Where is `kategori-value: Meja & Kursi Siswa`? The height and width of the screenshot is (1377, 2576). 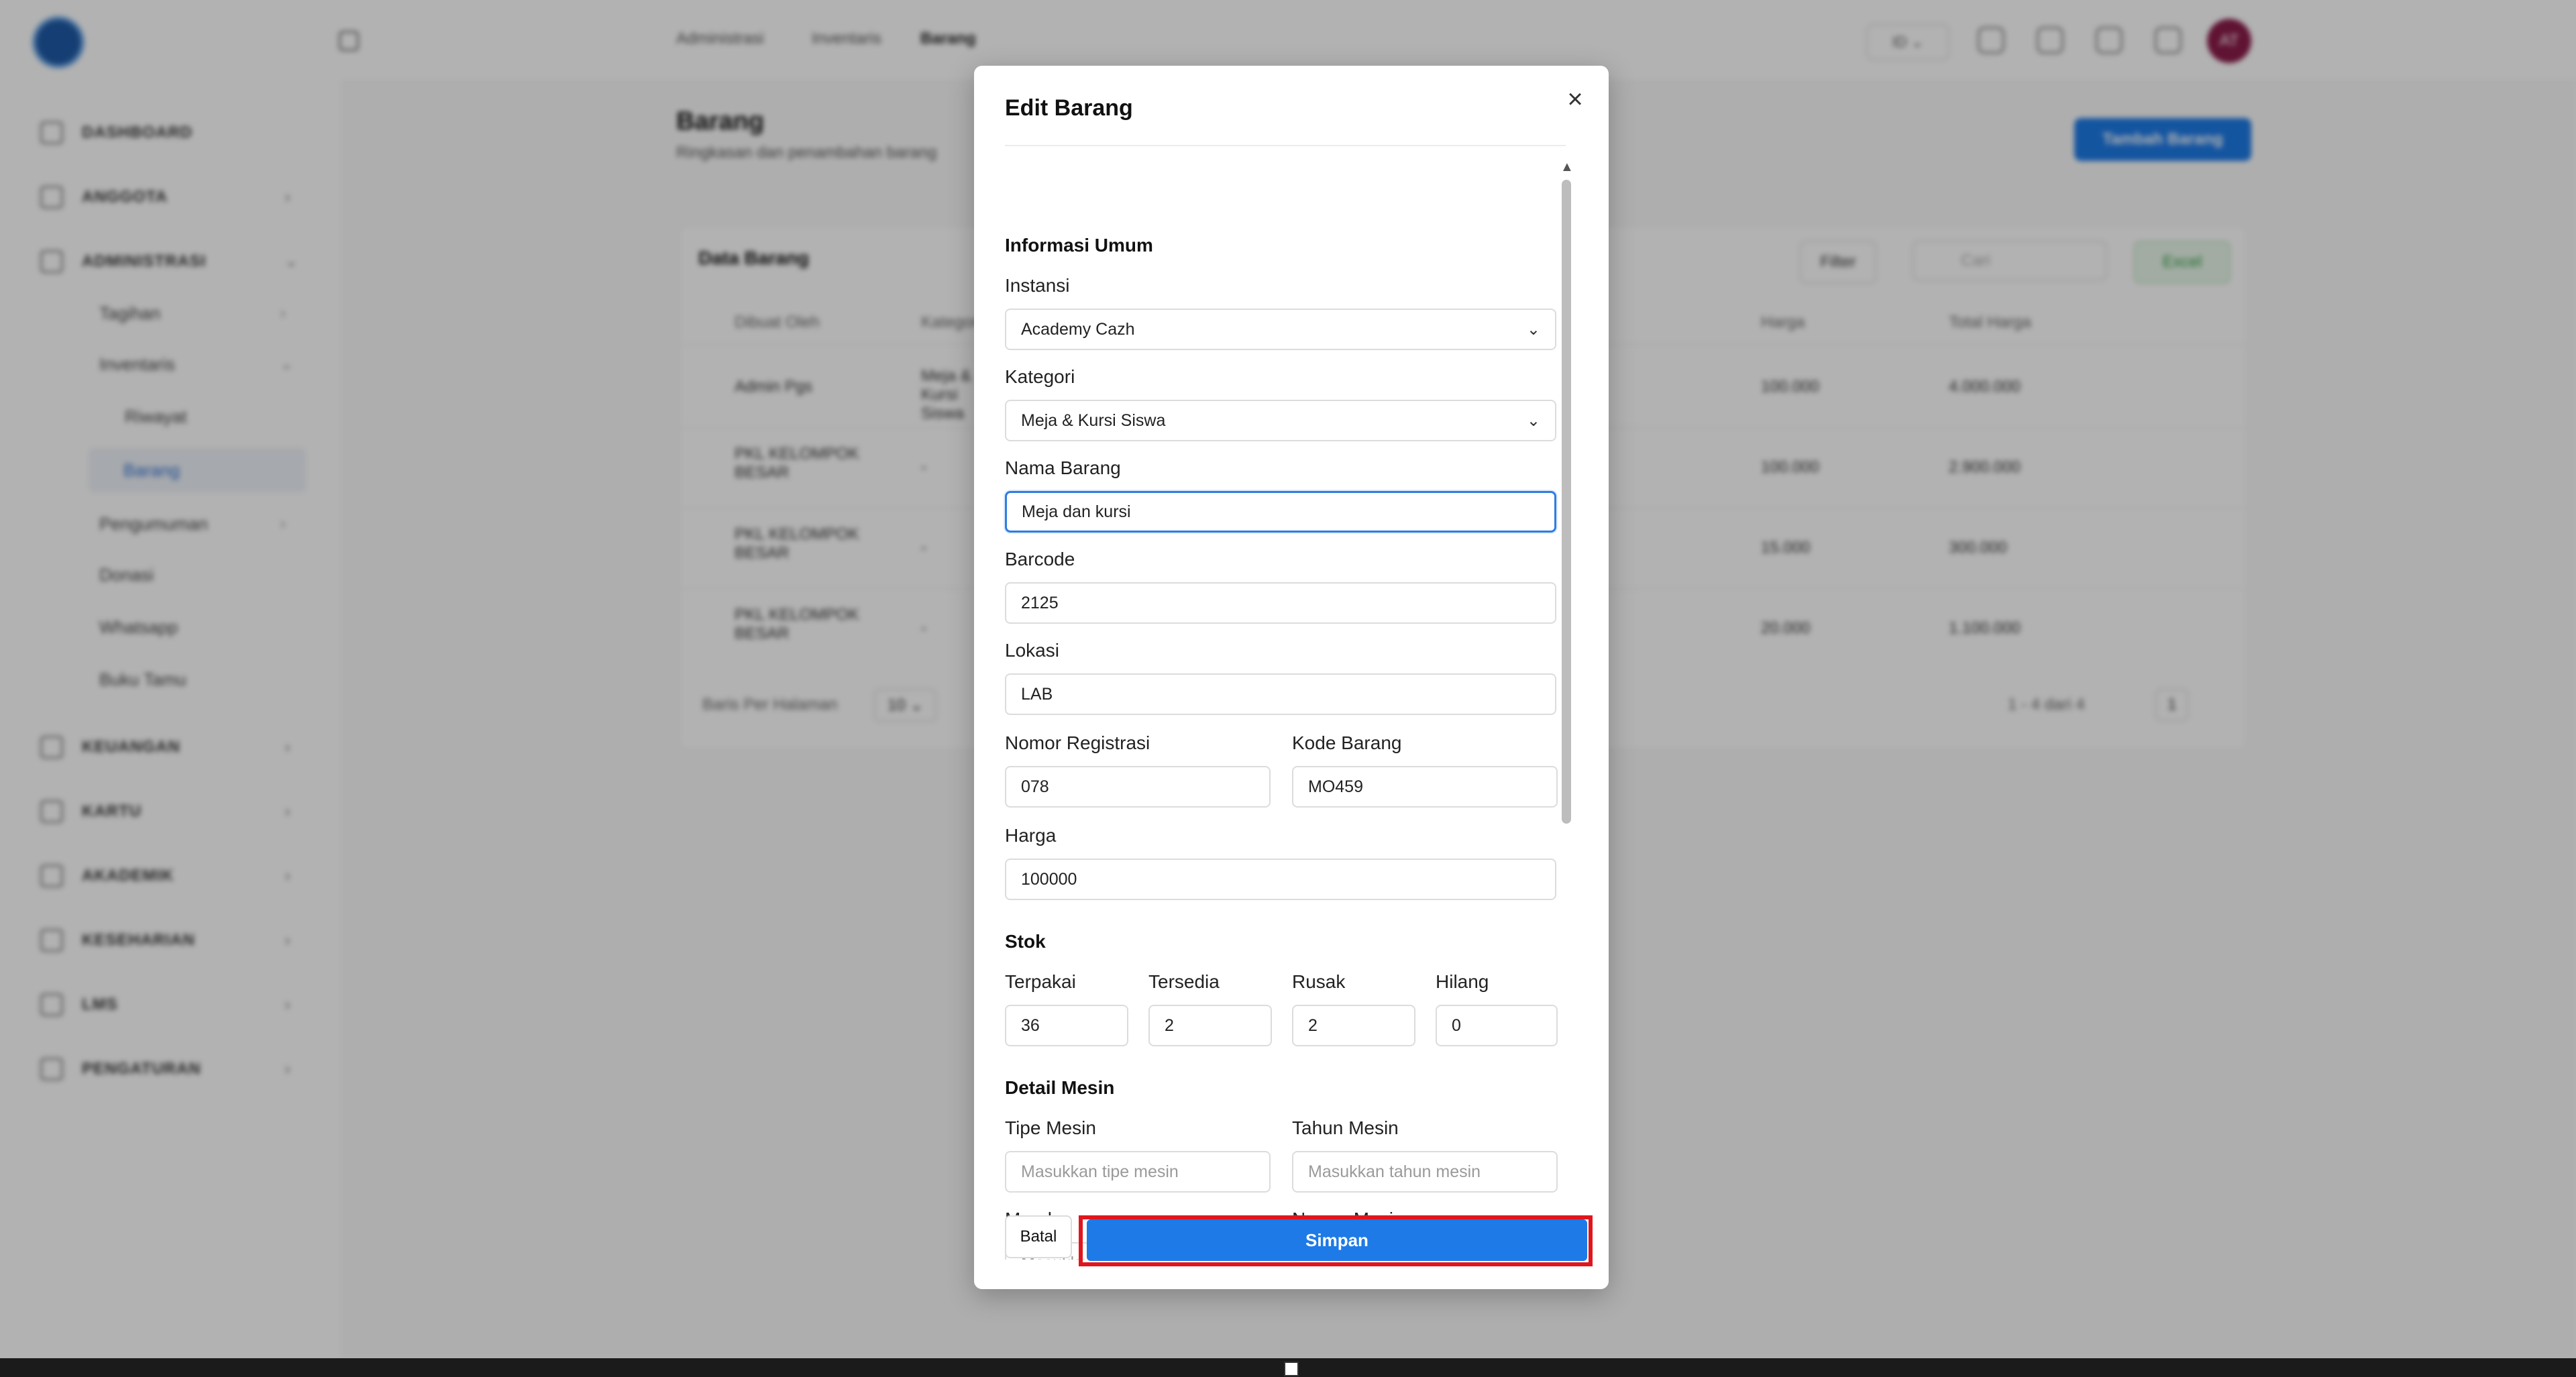 kategori-value: Meja & Kursi Siswa is located at coordinates (1093, 420).